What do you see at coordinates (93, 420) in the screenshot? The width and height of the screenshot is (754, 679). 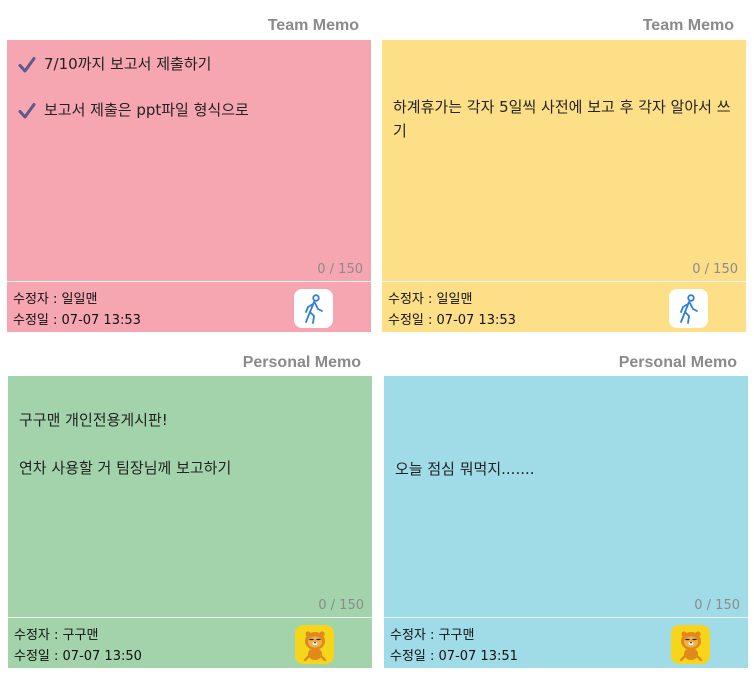 I see `memo-line-text: 구구맨 개인전용게시판!` at bounding box center [93, 420].